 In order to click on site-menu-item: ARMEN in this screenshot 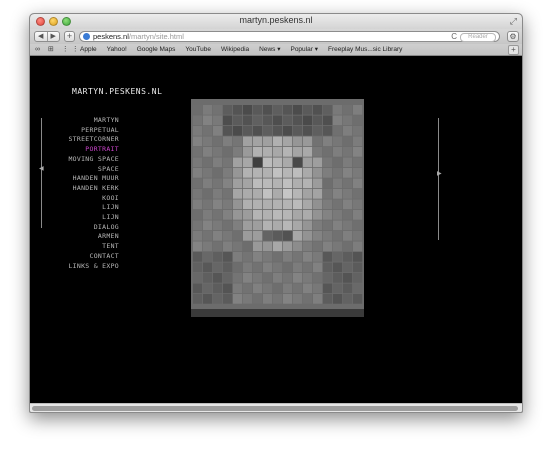, I will do `click(93, 237)`.